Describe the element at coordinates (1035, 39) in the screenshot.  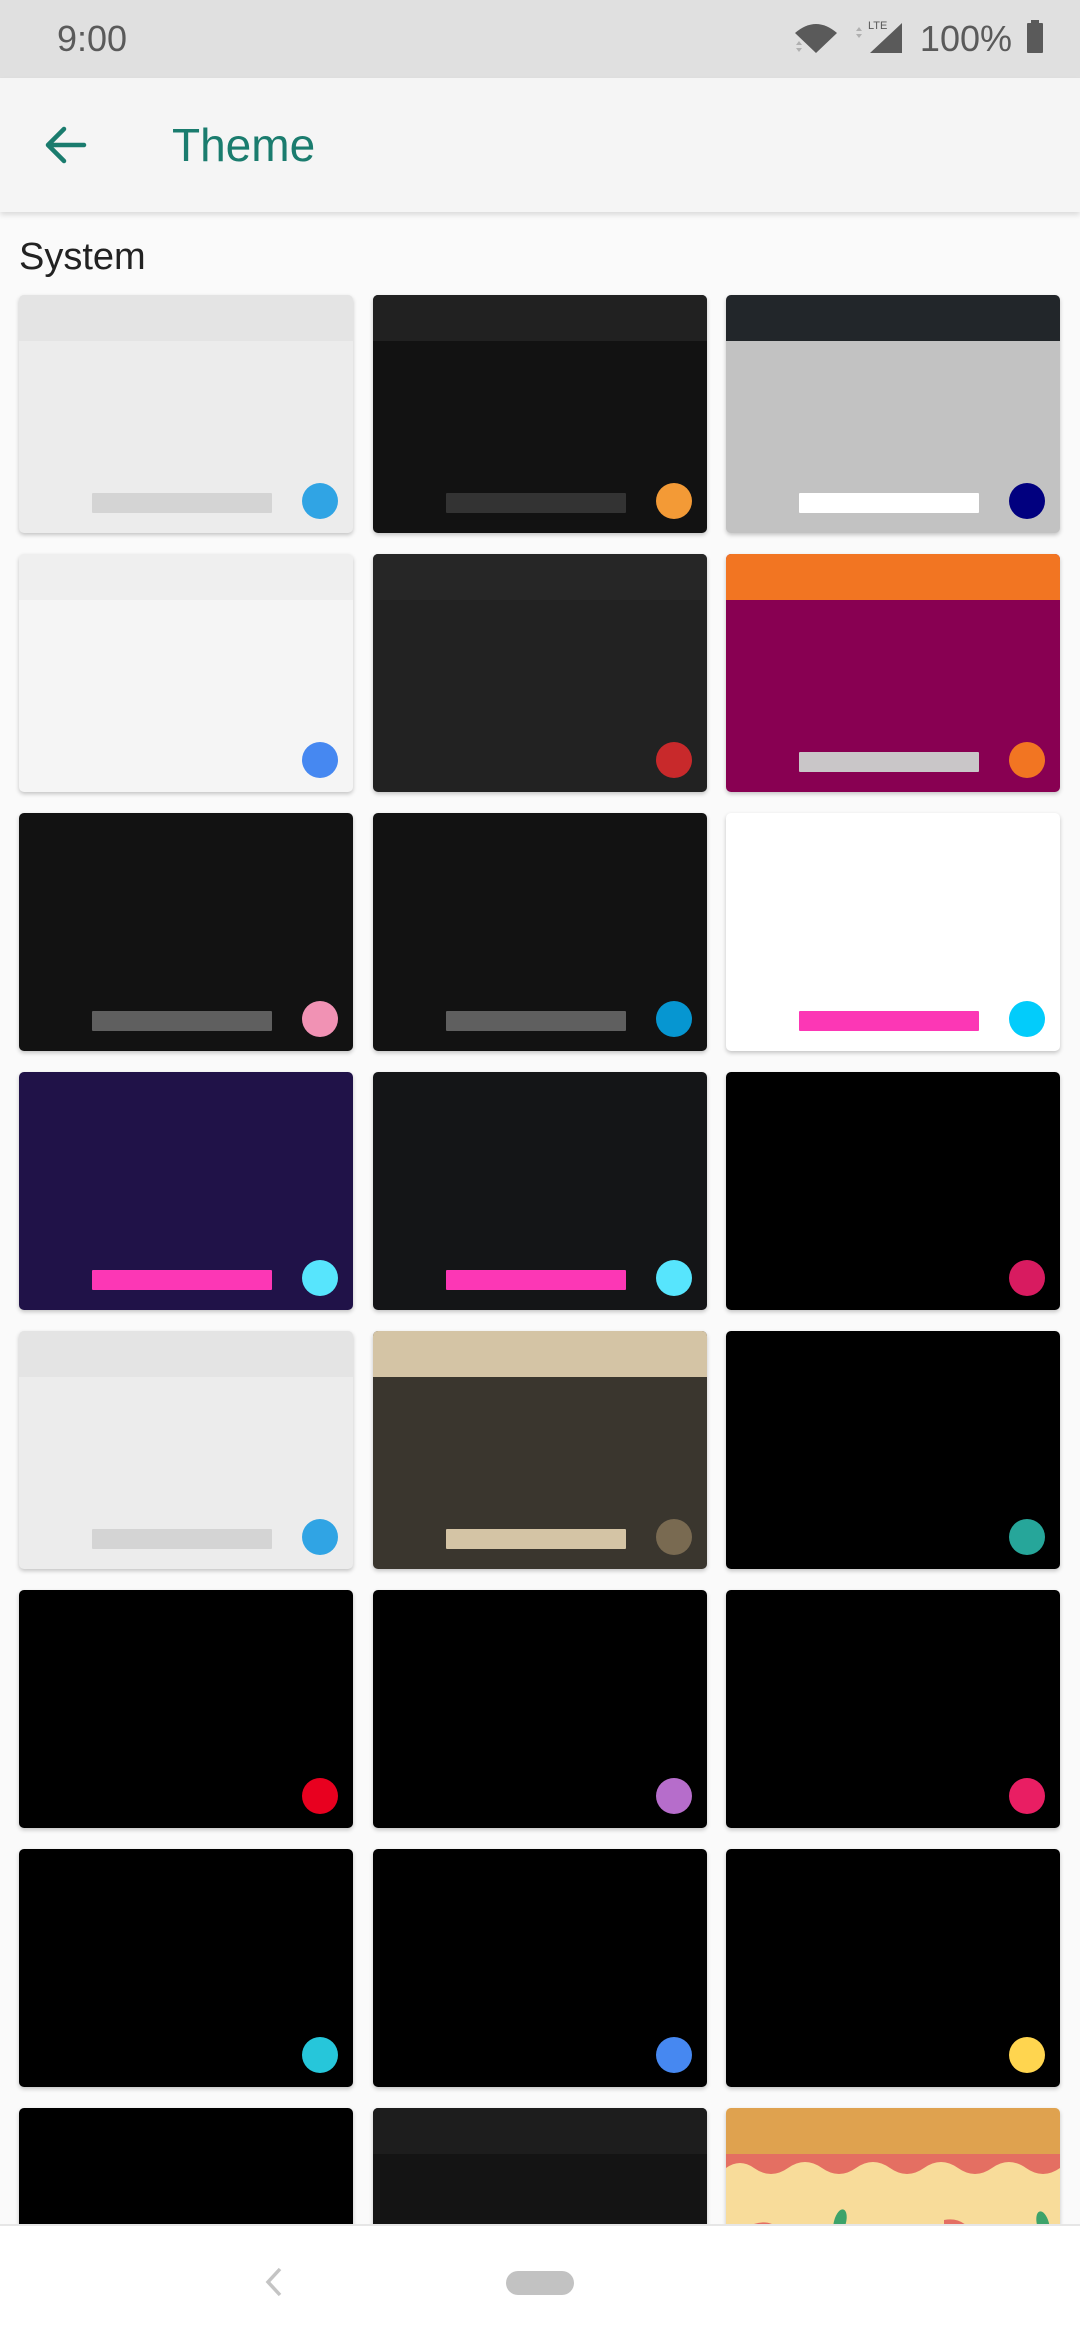
I see `battery-icon` at that location.